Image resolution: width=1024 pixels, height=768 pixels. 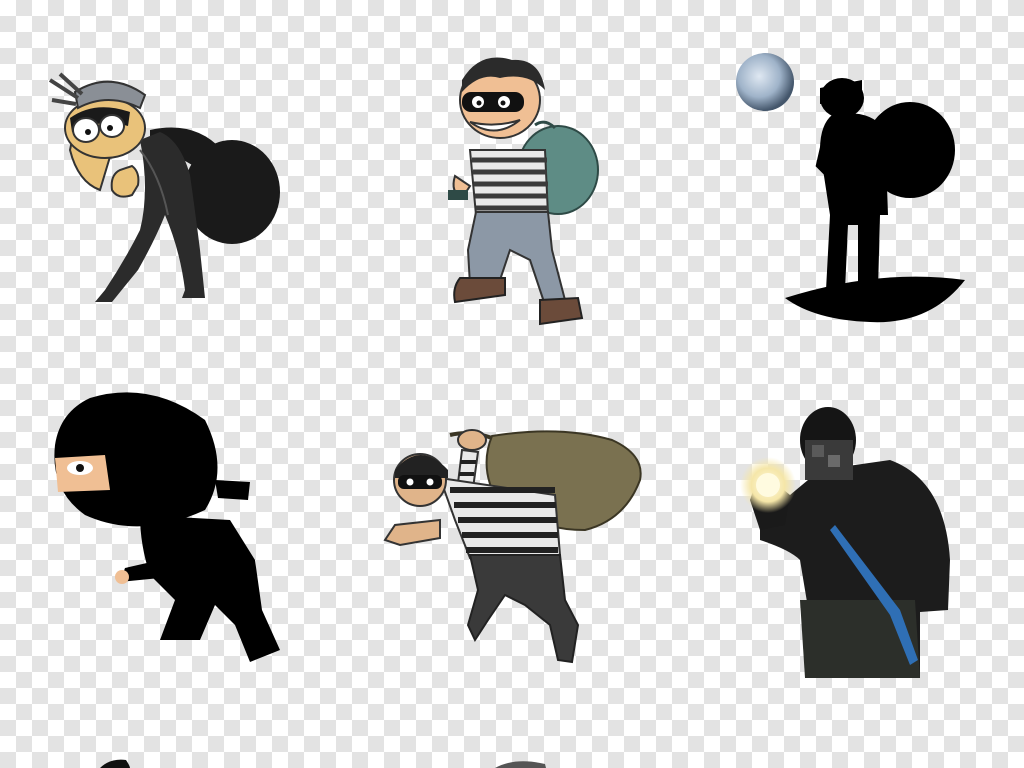 What do you see at coordinates (523, 191) in the screenshot?
I see `grinning-thief-icon` at bounding box center [523, 191].